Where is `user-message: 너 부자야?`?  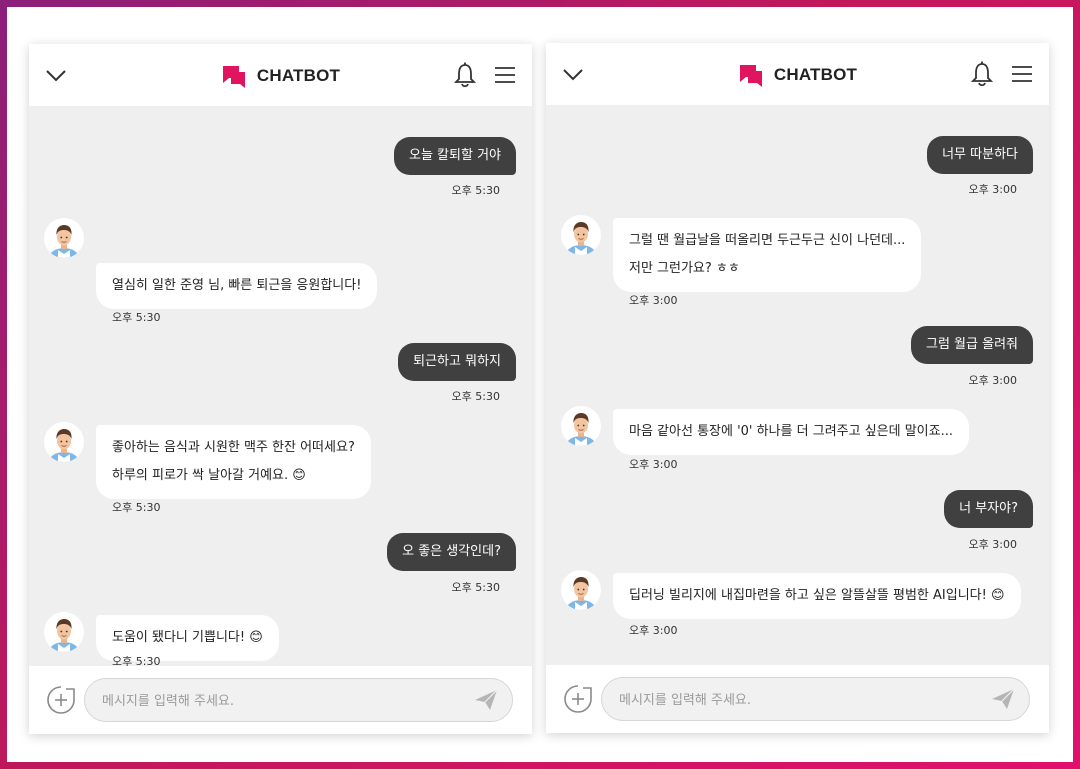 user-message: 너 부자야? is located at coordinates (988, 509).